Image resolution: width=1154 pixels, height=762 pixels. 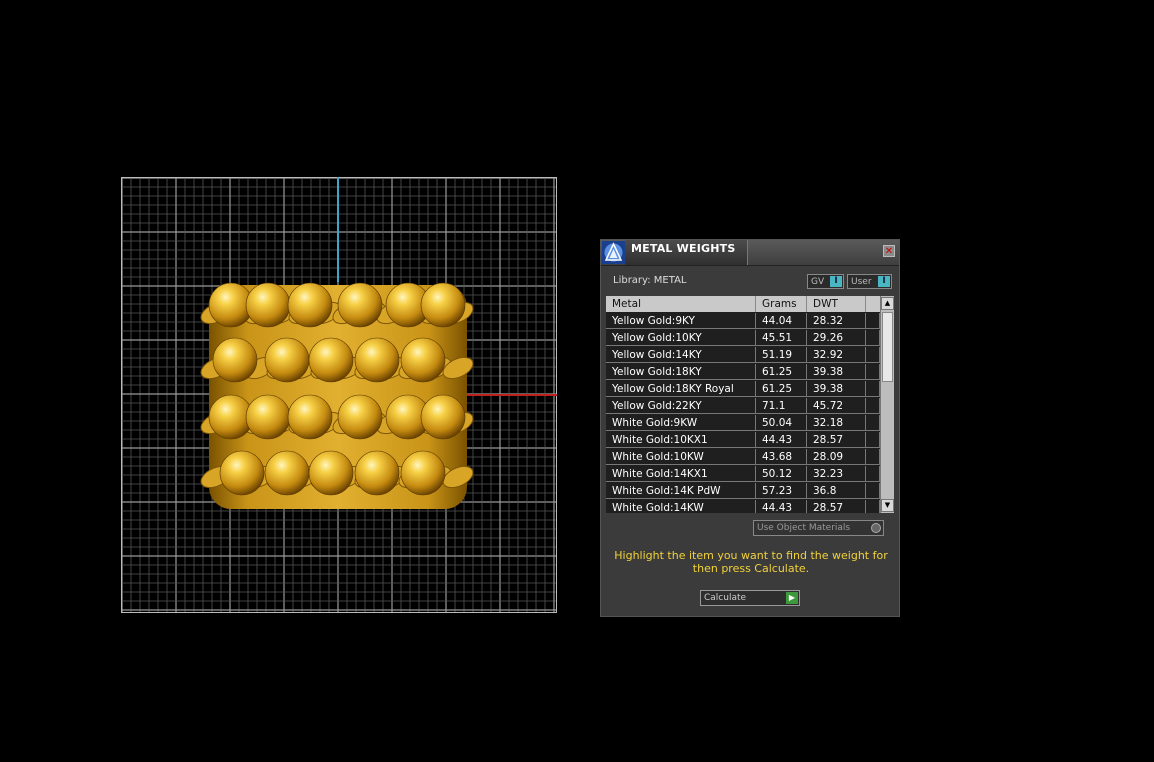 What do you see at coordinates (836, 457) in the screenshot?
I see `cell-dwt: 28.09` at bounding box center [836, 457].